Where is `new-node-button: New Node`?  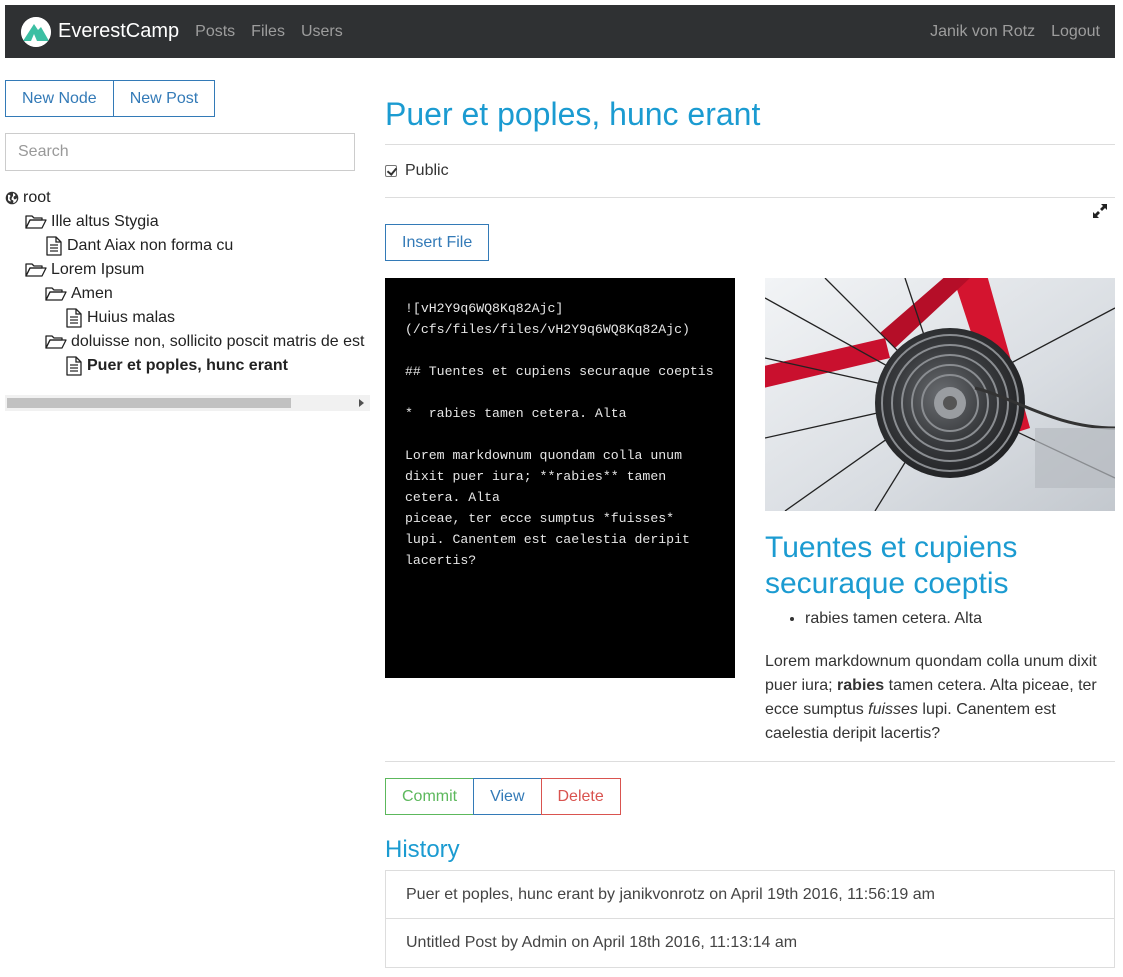 new-node-button: New Node is located at coordinates (59, 98).